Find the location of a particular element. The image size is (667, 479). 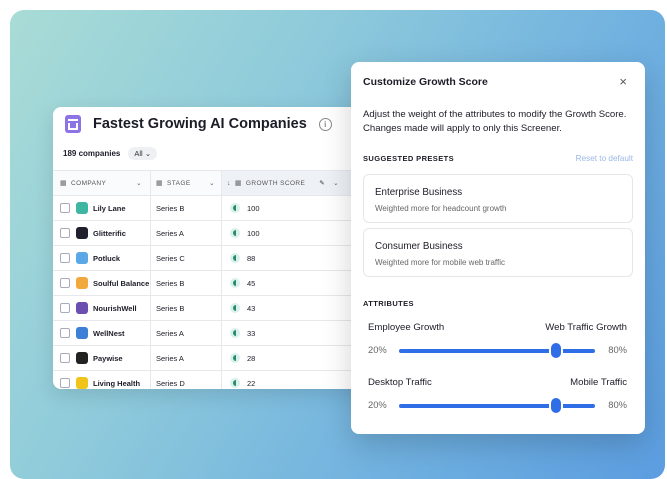

stage-value: Series A is located at coordinates (170, 333).